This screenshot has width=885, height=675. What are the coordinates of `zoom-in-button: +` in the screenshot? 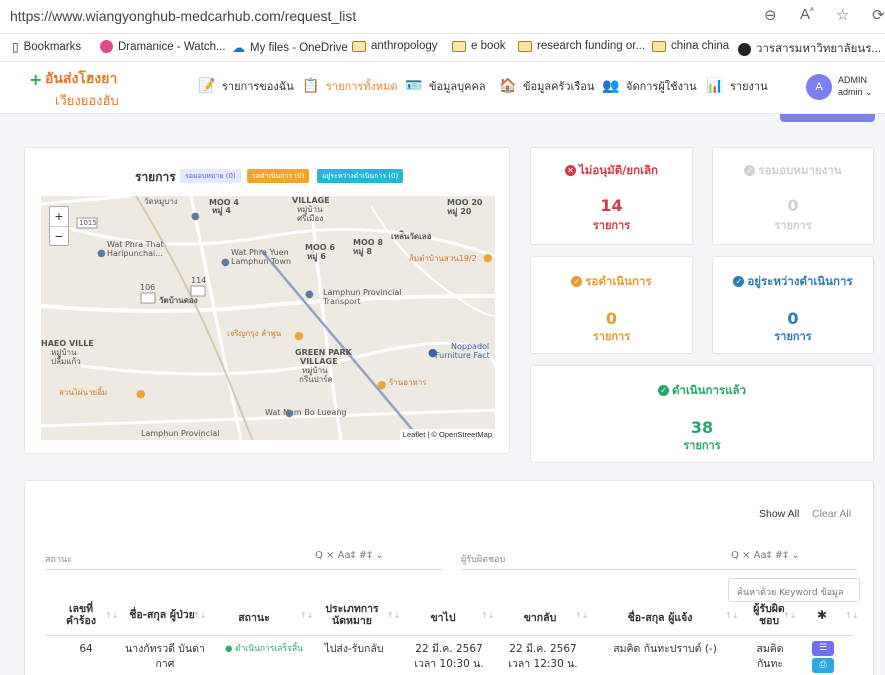 It's located at (59, 217).